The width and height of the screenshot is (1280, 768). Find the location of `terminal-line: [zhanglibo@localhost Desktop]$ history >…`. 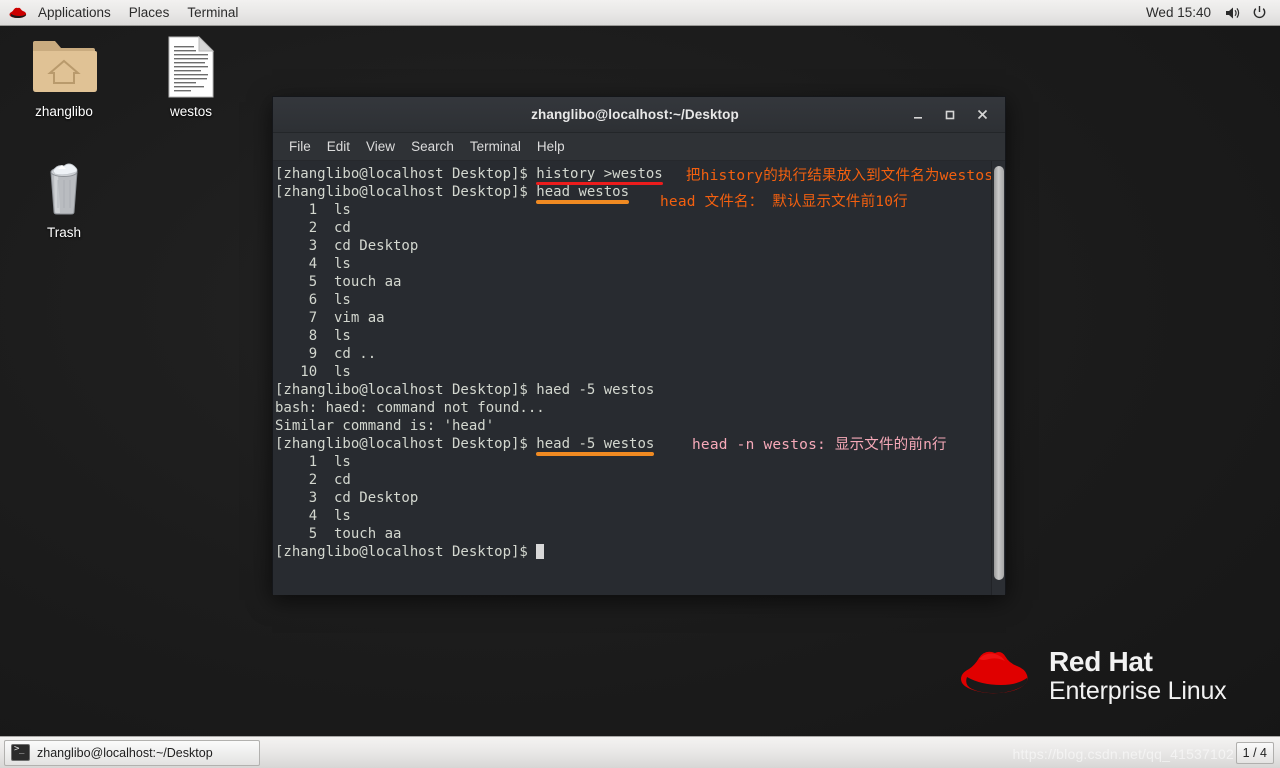

terminal-line: [zhanglibo@localhost Desktop]$ history >… is located at coordinates (469, 174).